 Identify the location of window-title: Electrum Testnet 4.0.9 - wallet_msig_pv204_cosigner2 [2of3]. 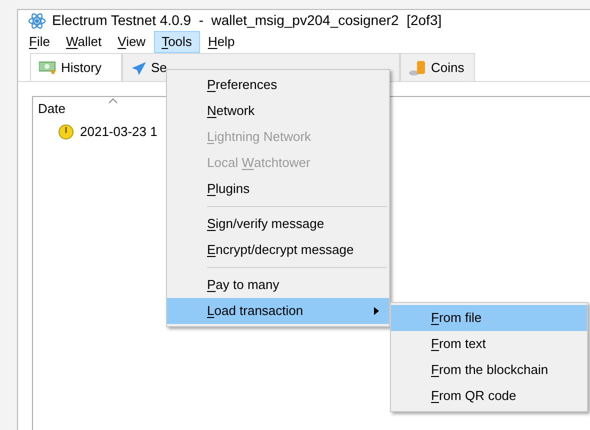
(247, 20).